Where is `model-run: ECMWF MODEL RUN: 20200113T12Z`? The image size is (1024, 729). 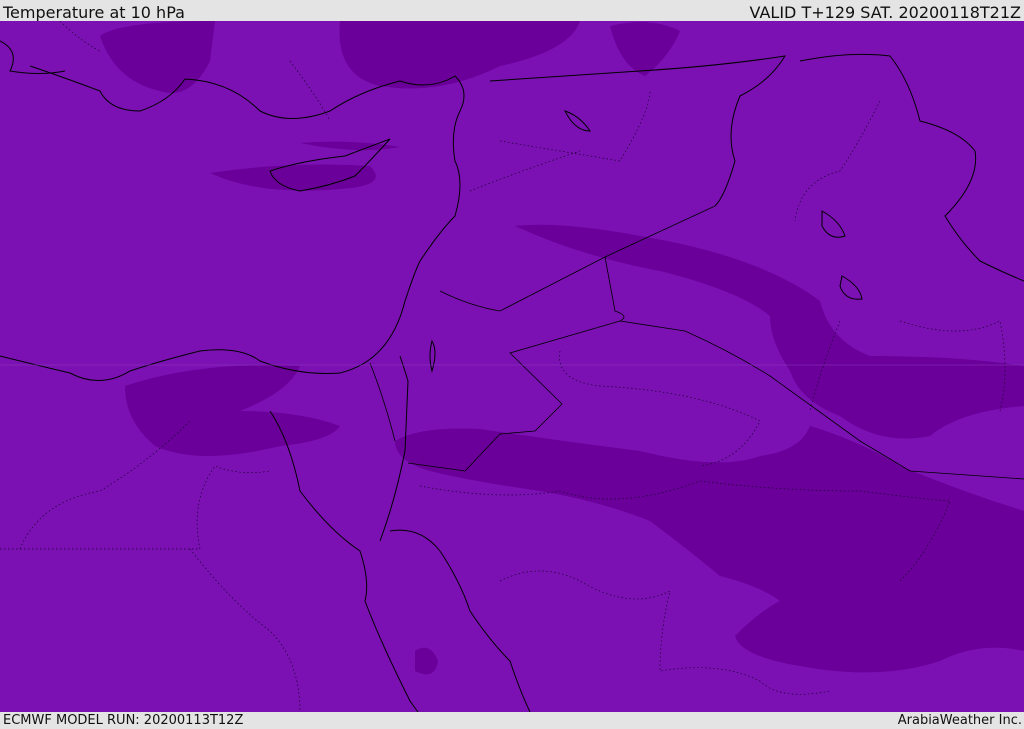
model-run: ECMWF MODEL RUN: 20200113T12Z is located at coordinates (123, 720).